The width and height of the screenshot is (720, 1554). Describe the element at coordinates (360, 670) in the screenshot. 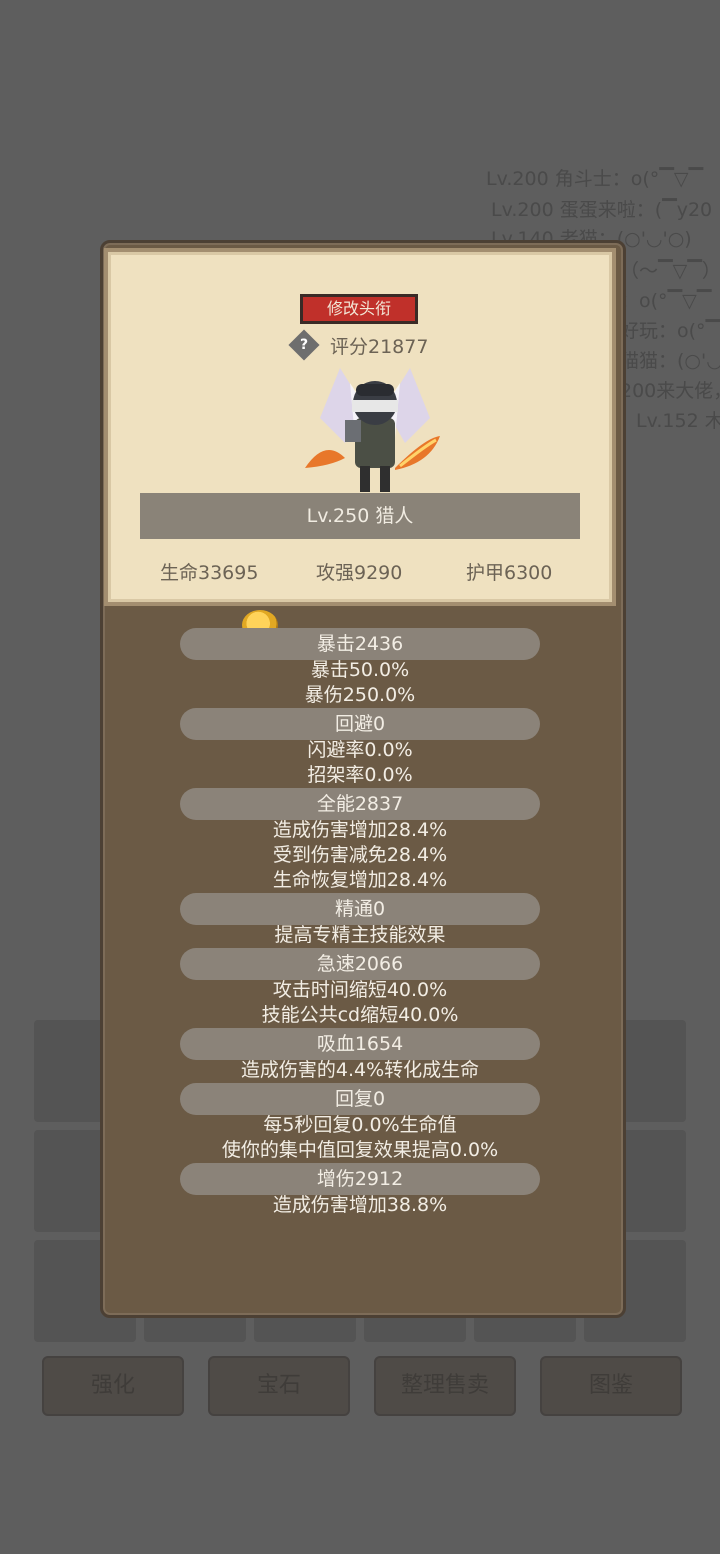

I see `stat-detail: 暴击50.0%` at that location.